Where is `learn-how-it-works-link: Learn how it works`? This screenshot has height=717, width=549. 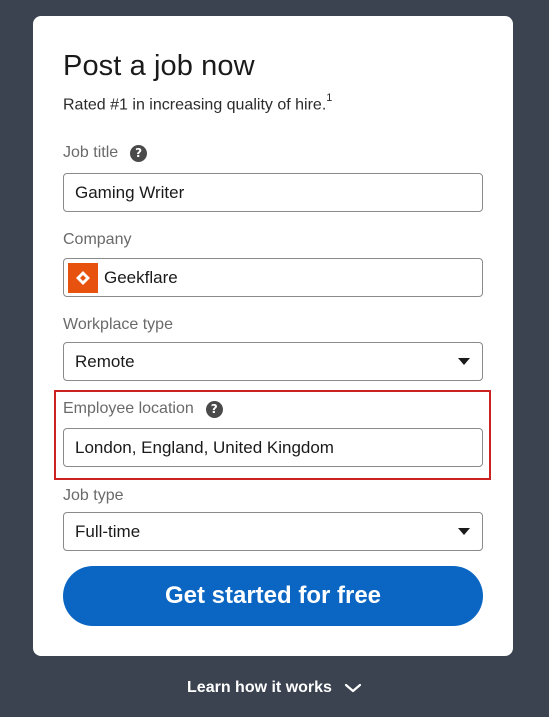 learn-how-it-works-link: Learn how it works is located at coordinates (274, 688).